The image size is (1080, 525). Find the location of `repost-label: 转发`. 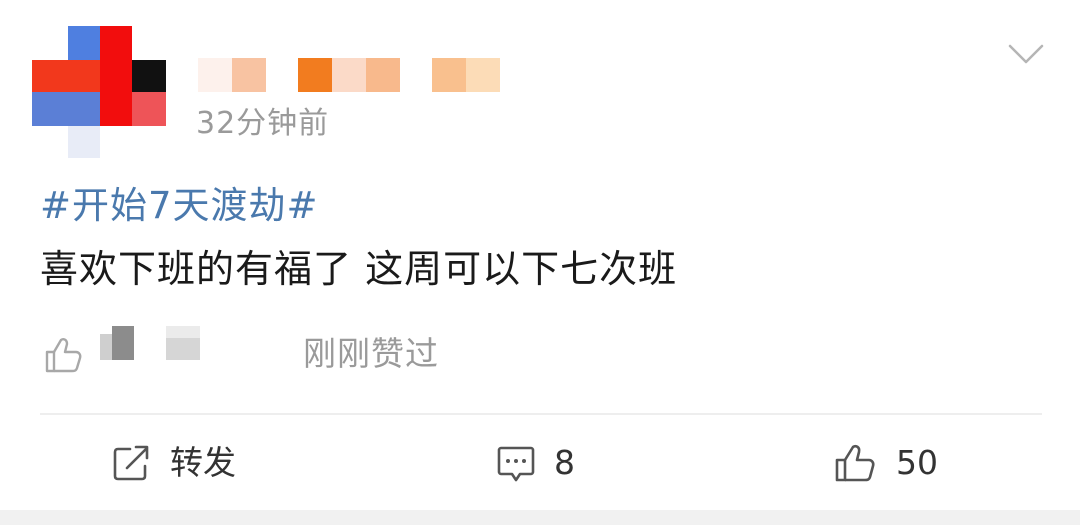

repost-label: 转发 is located at coordinates (203, 462).